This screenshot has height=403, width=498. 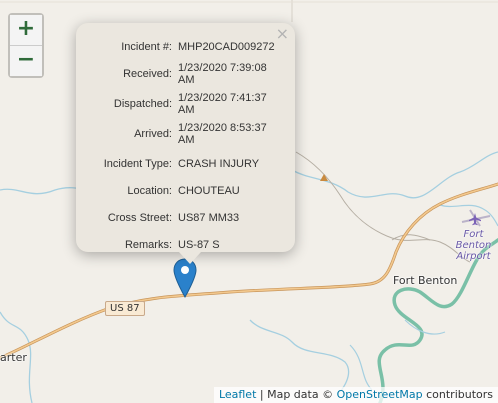 What do you see at coordinates (282, 34) in the screenshot?
I see `popup-close-button: ×` at bounding box center [282, 34].